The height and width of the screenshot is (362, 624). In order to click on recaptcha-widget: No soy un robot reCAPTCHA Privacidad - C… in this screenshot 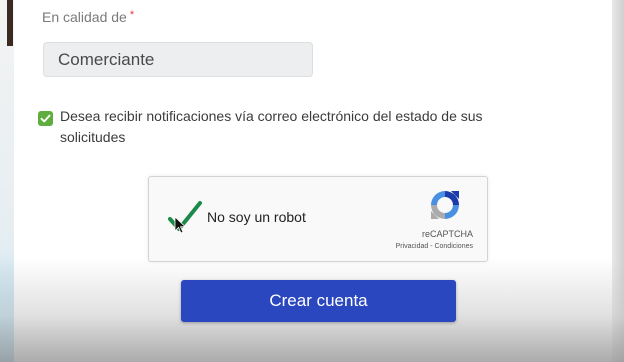, I will do `click(318, 219)`.